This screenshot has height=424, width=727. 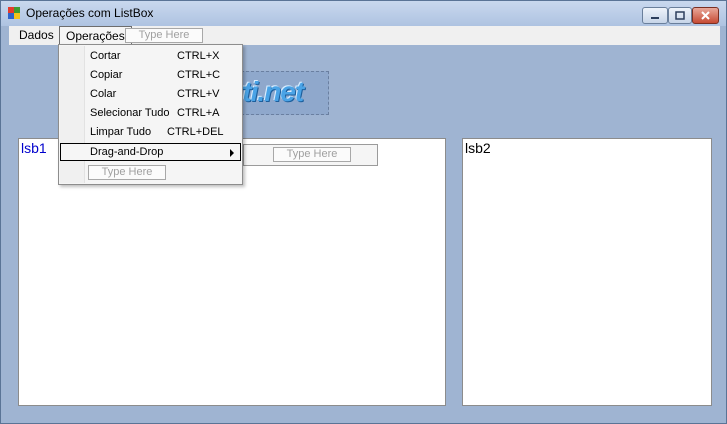 I want to click on submenu-panel: Type Here, so click(x=310, y=155).